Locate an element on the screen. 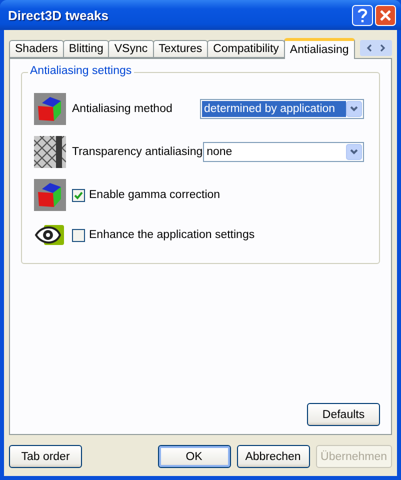 Image resolution: width=401 pixels, height=480 pixels. tab: Shaders is located at coordinates (36, 49).